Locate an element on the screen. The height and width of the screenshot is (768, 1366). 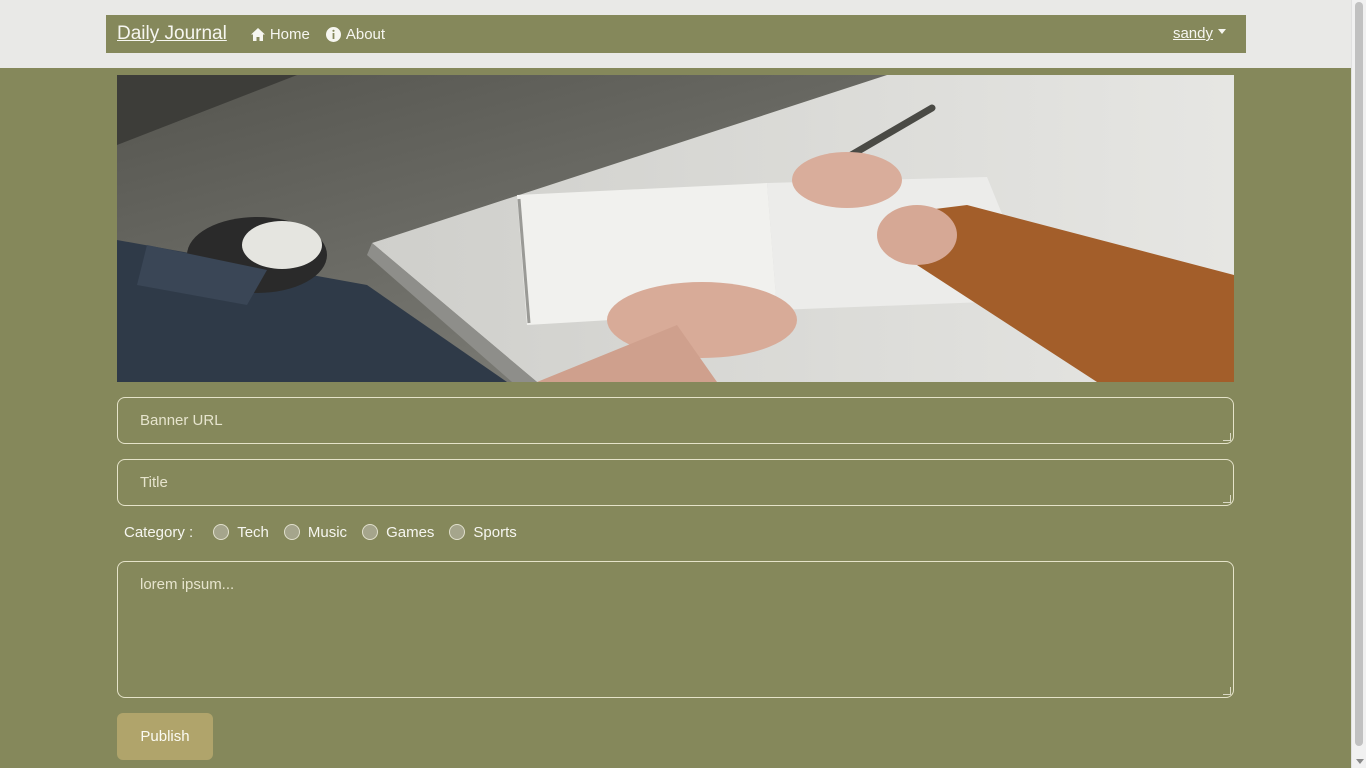
nav-about-link: About is located at coordinates (355, 34).